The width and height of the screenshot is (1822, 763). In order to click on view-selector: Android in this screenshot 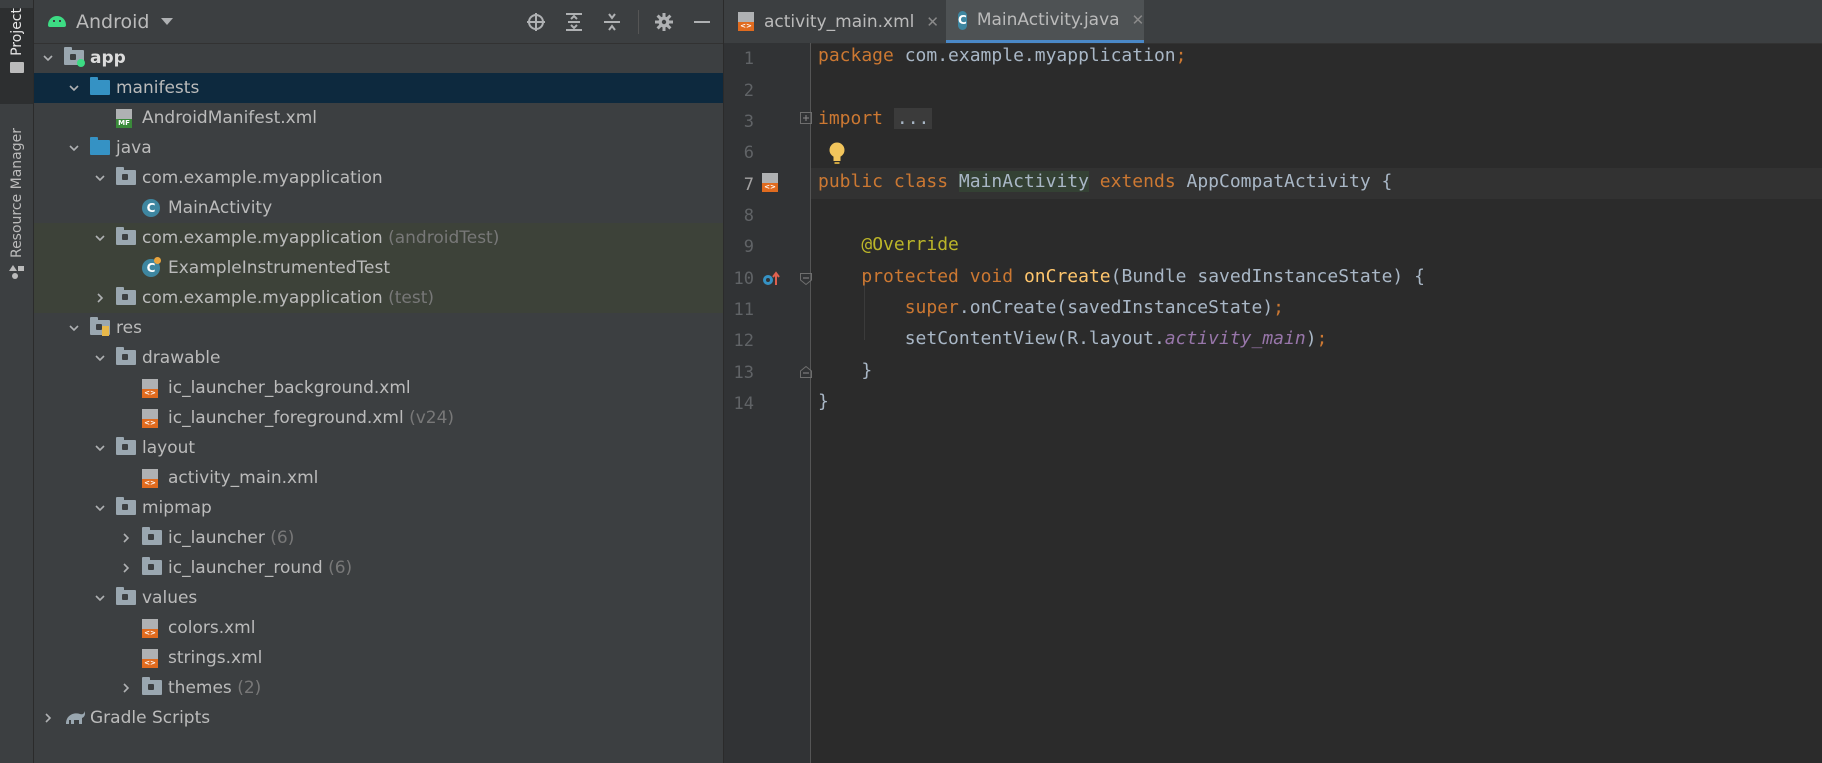, I will do `click(111, 21)`.